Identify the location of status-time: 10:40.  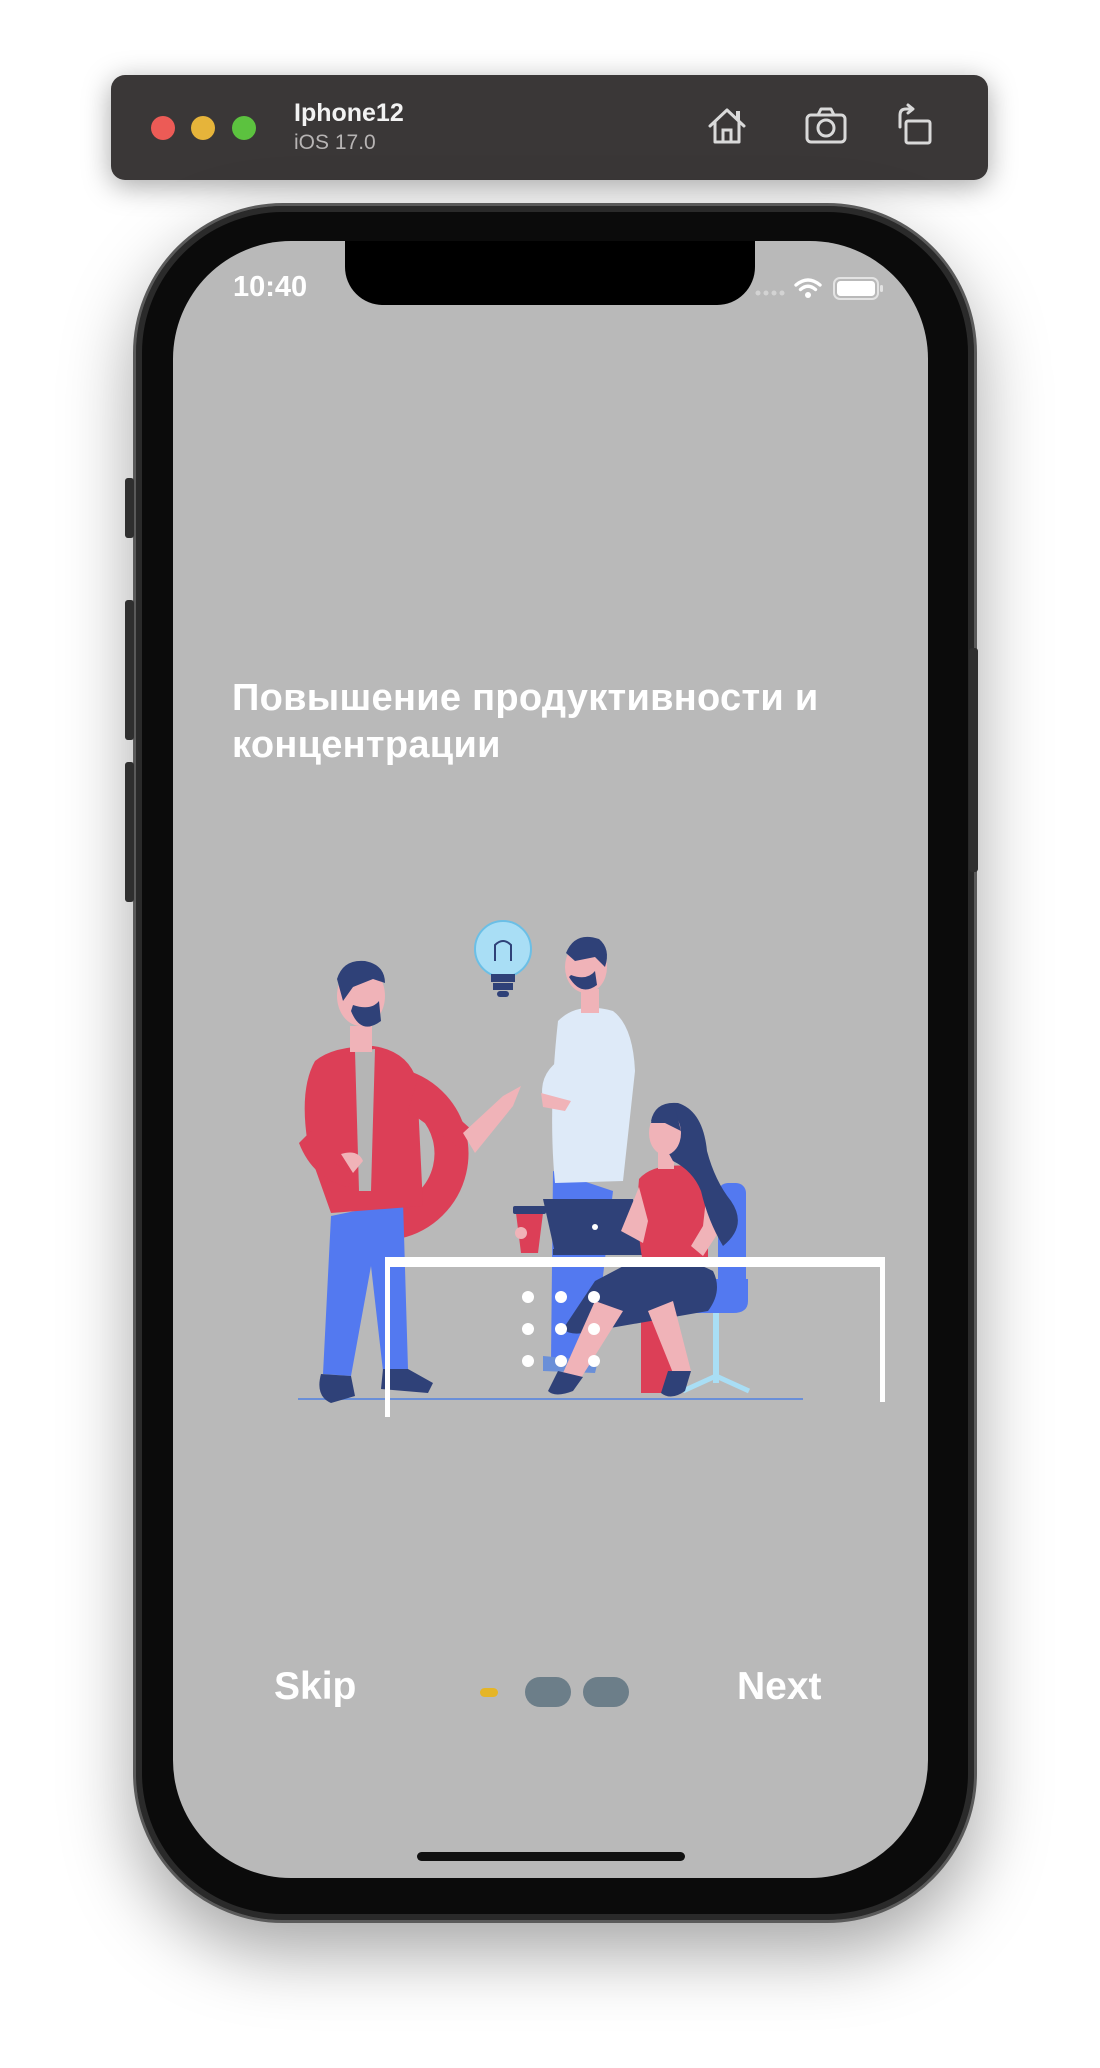
(270, 287).